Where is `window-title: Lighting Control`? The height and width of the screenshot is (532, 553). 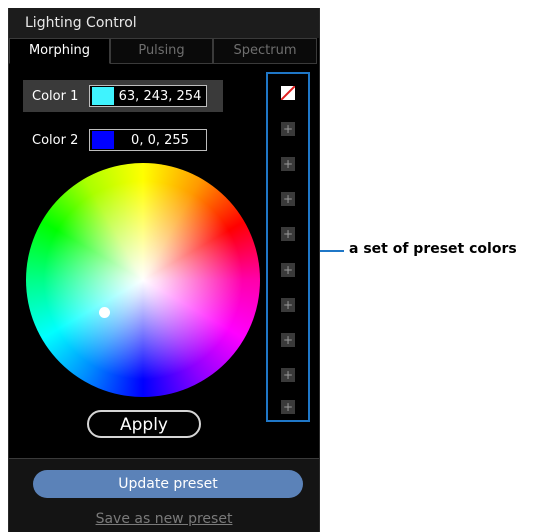 window-title: Lighting Control is located at coordinates (164, 23).